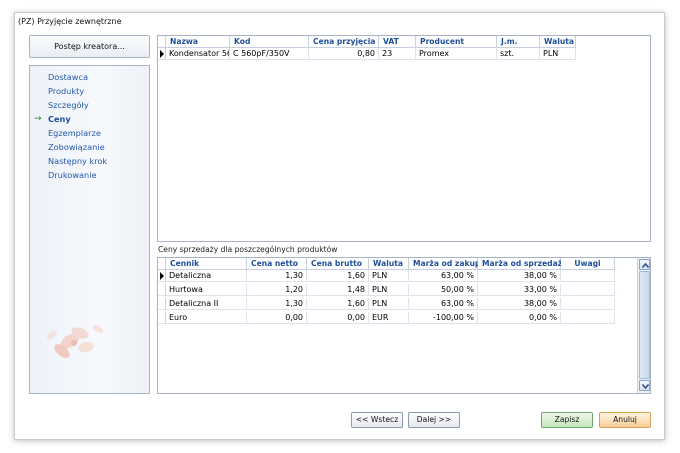  I want to click on scroll-thumb, so click(644, 325).